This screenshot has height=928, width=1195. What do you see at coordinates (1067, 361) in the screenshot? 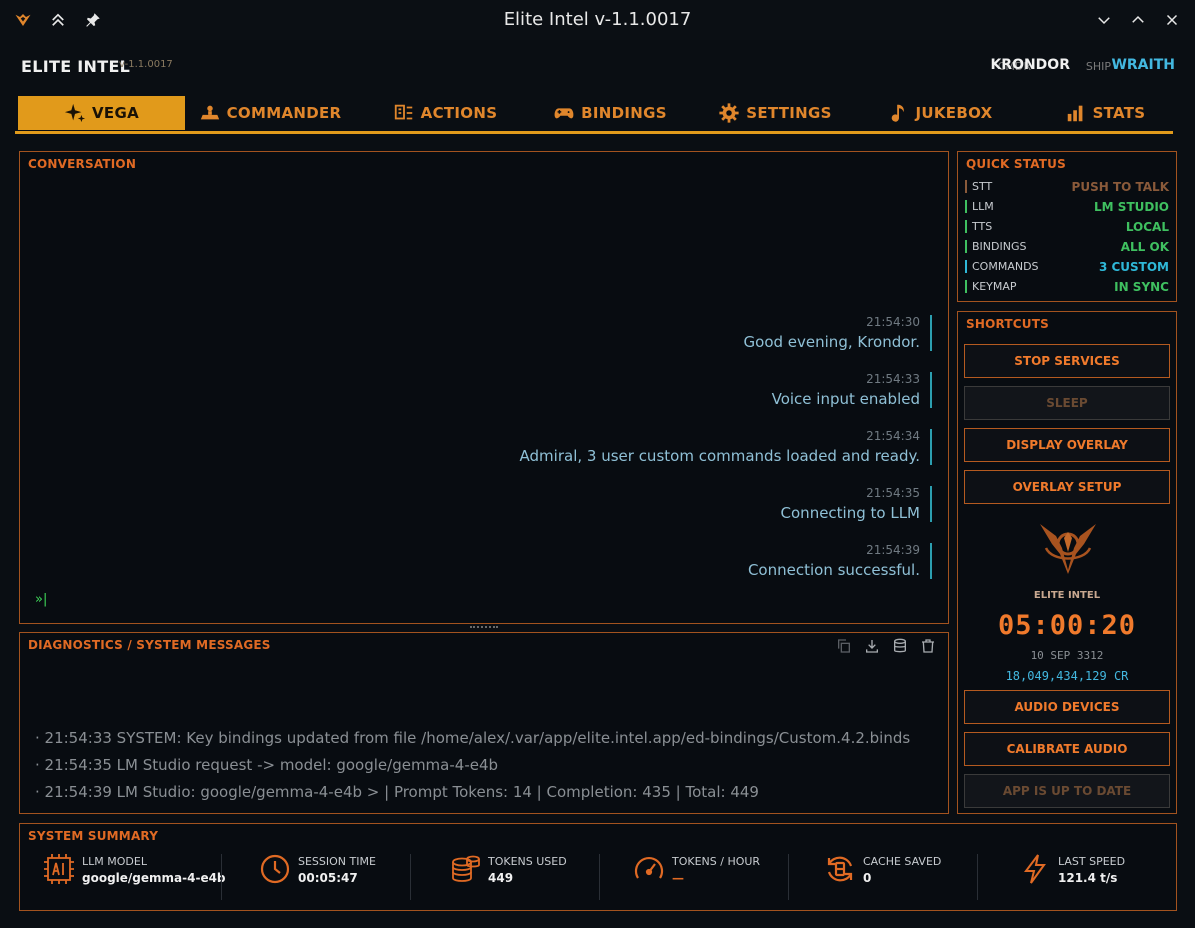
I see `stop-services-button: STOP SERVICES` at bounding box center [1067, 361].